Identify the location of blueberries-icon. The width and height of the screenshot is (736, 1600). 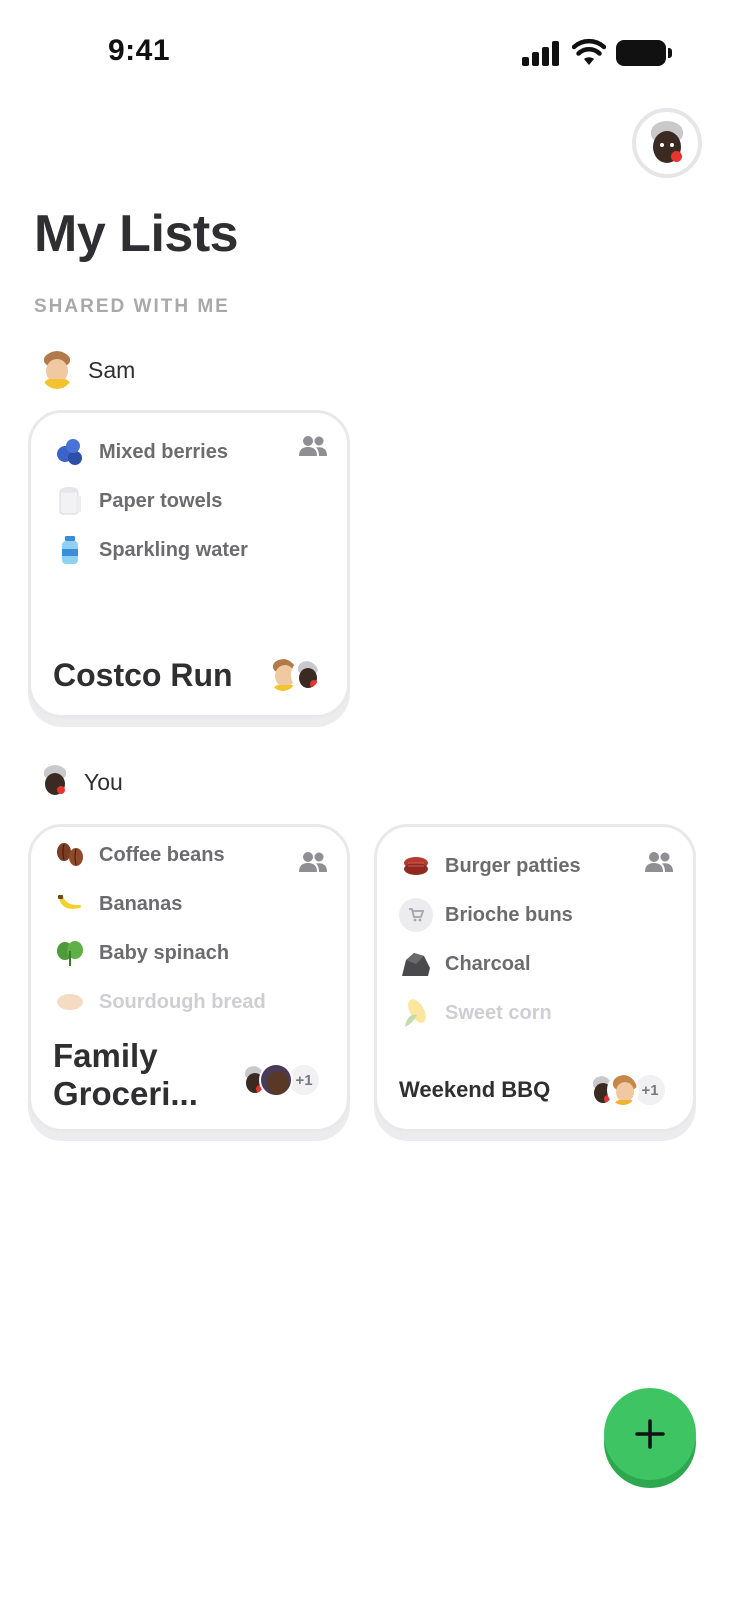
(70, 452).